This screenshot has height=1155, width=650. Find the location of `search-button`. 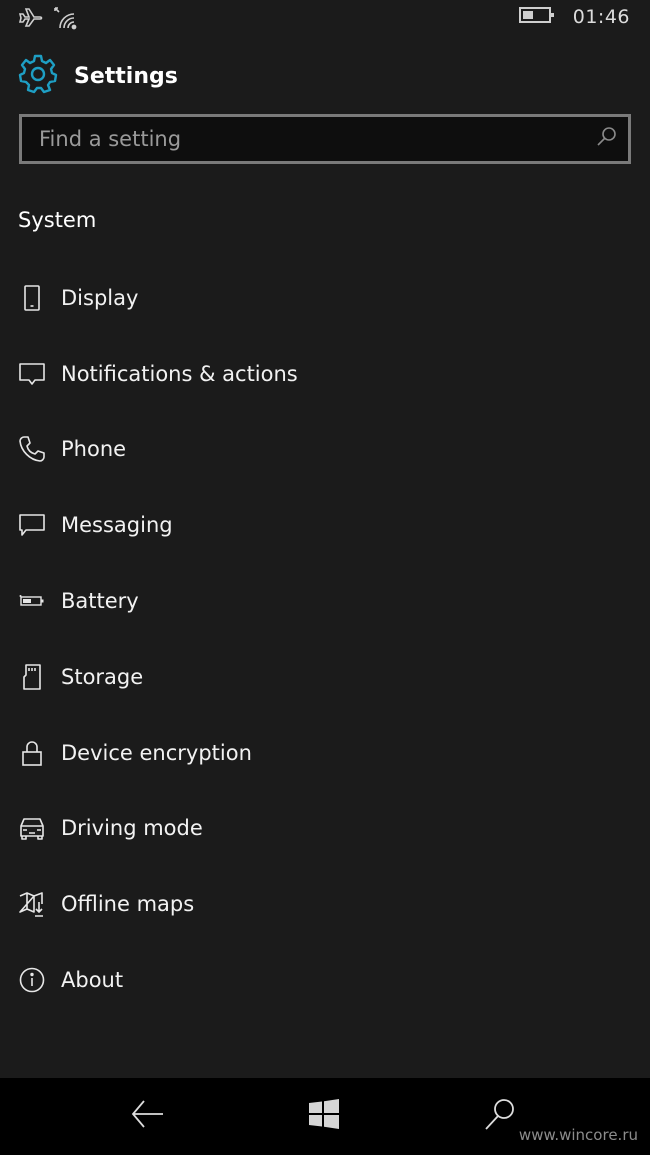

search-button is located at coordinates (606, 139).